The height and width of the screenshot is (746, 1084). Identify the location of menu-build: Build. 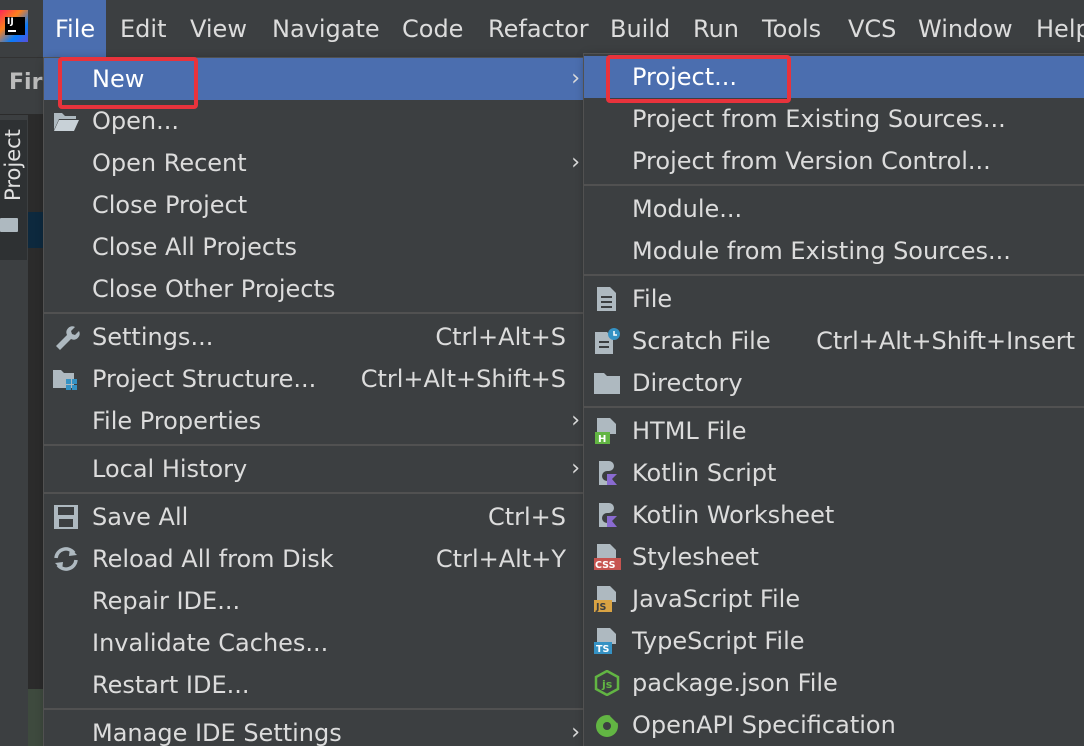
(640, 28).